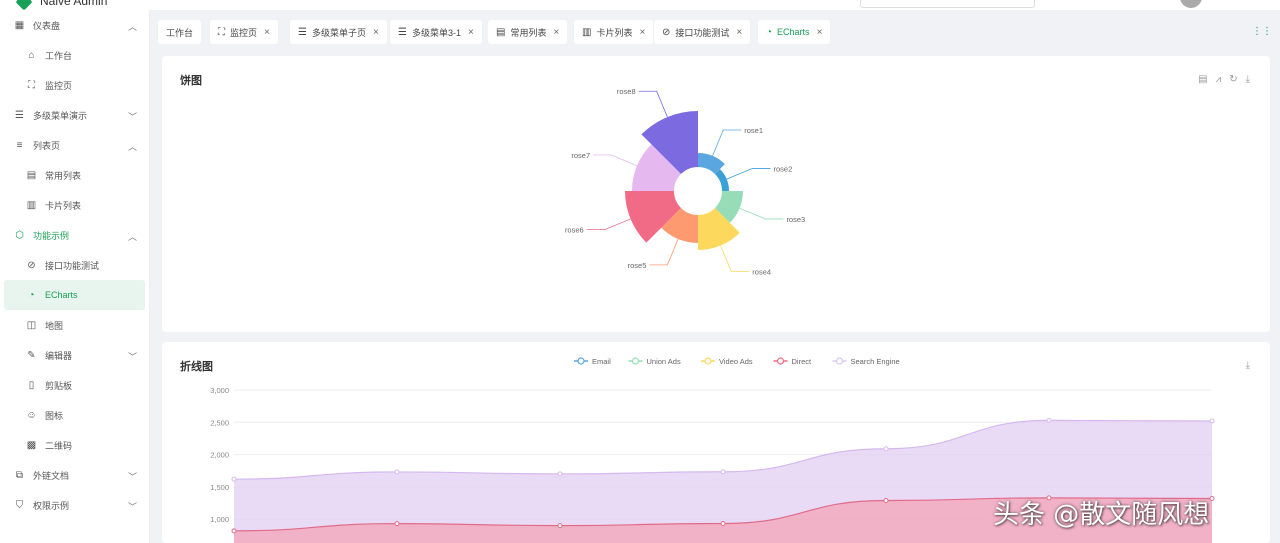 The width and height of the screenshot is (1280, 543). Describe the element at coordinates (74, 415) in the screenshot. I see `sidebar-item-13: ☺ 图标` at that location.